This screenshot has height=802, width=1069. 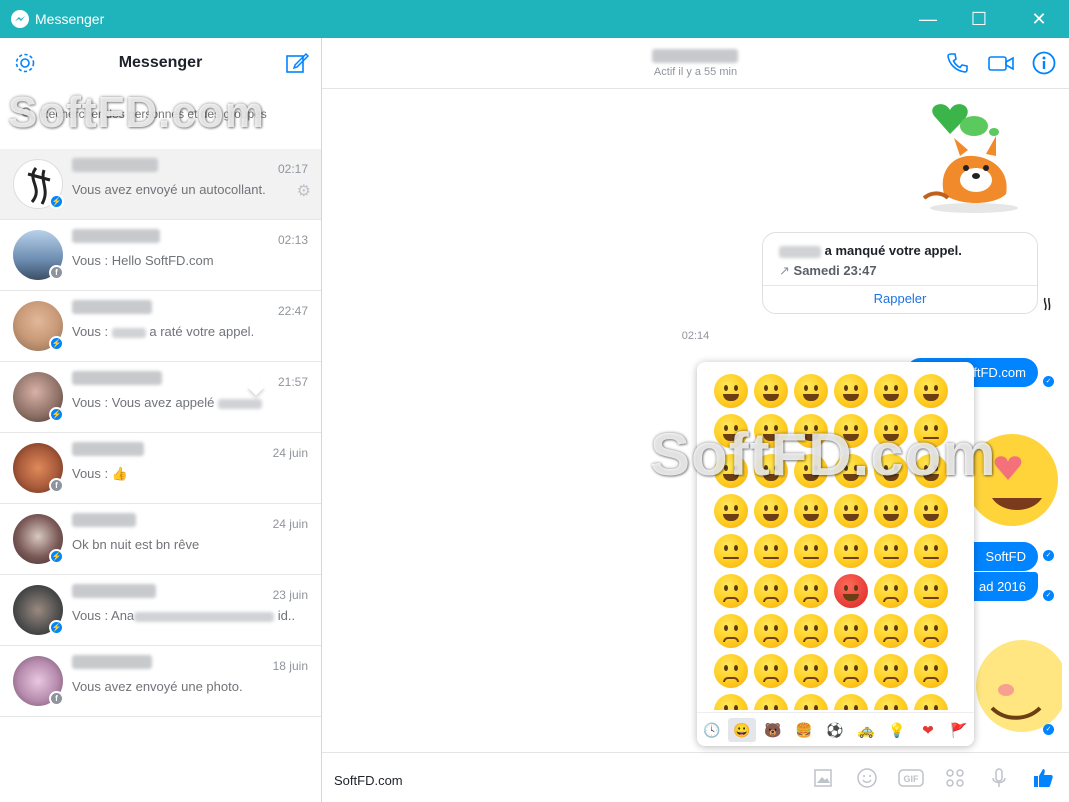 I want to click on snippet-text: Vous : Vous avez appelé, so click(x=143, y=402).